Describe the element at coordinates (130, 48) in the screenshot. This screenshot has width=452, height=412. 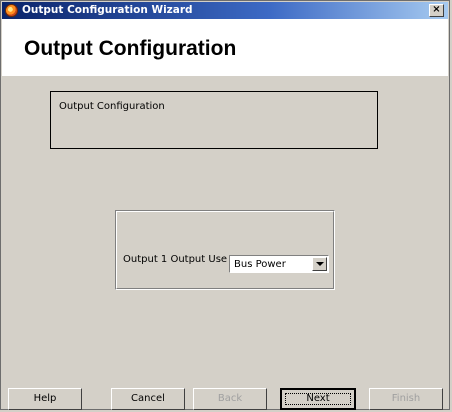
I see `page-title: Output Configuration` at that location.